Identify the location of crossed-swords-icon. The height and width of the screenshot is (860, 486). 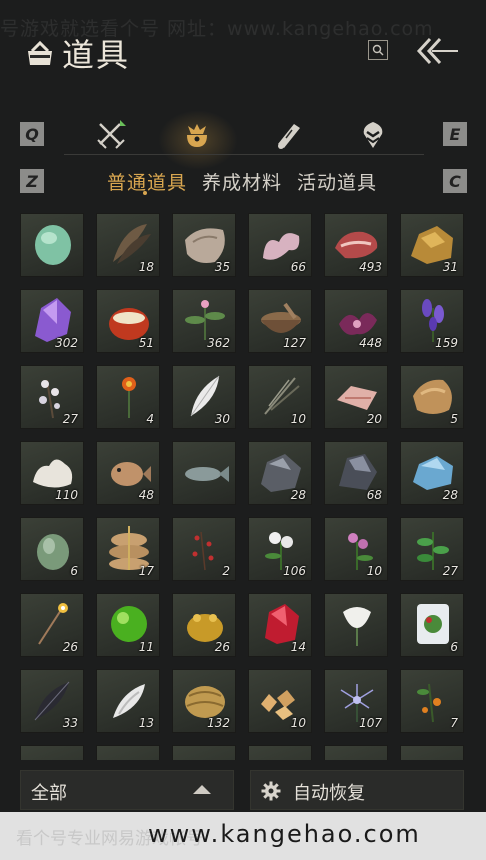
(111, 135).